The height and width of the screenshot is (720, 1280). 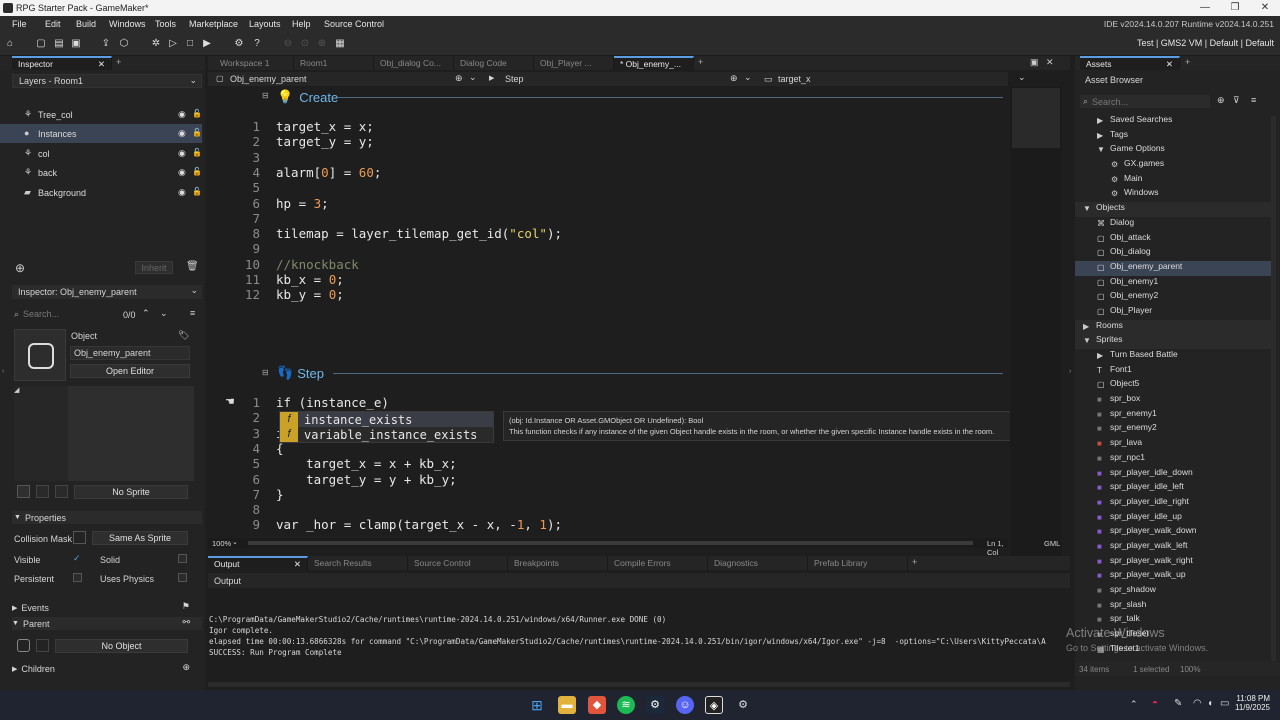 I want to click on tab-breakpoints: Breakpoints, so click(x=558, y=563).